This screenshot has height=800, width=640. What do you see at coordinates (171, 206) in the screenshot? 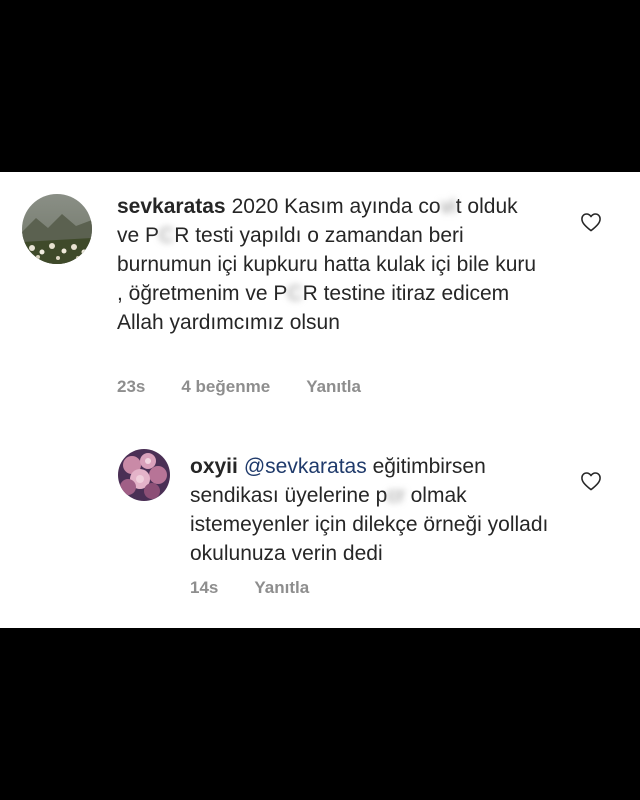
I see `comment-username: sevkaratas` at bounding box center [171, 206].